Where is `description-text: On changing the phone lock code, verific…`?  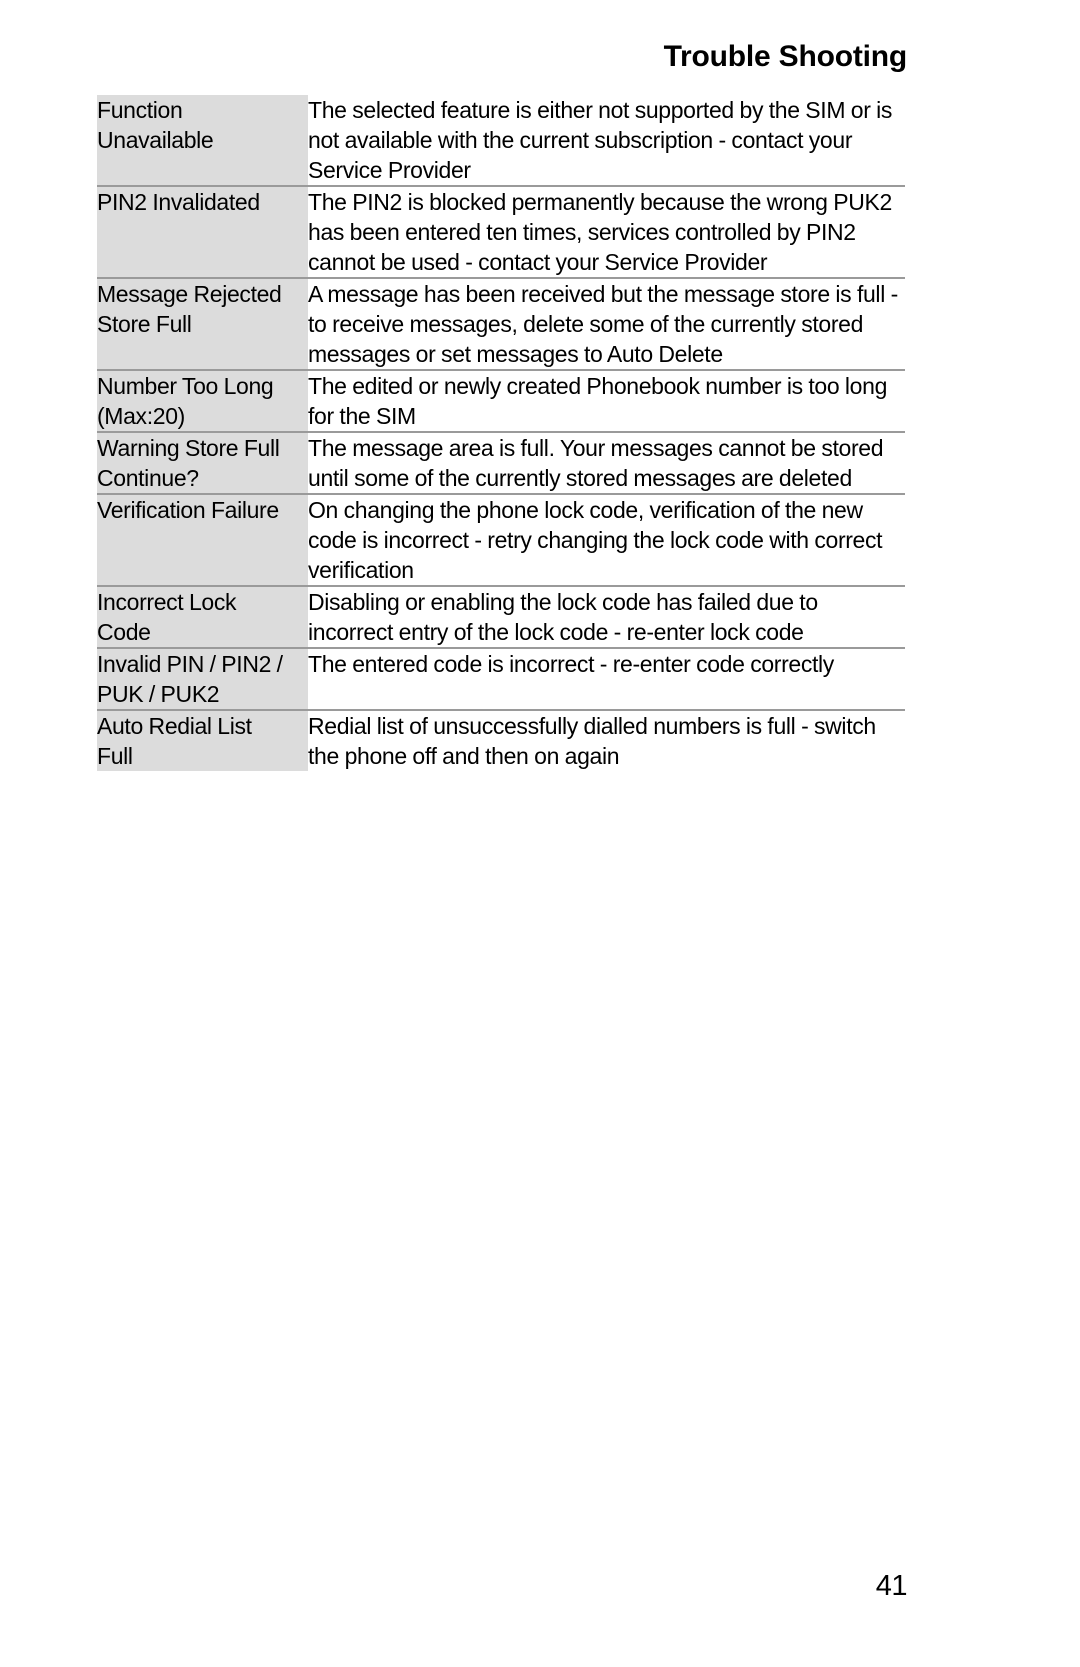 description-text: On changing the phone lock code, verific… is located at coordinates (595, 540).